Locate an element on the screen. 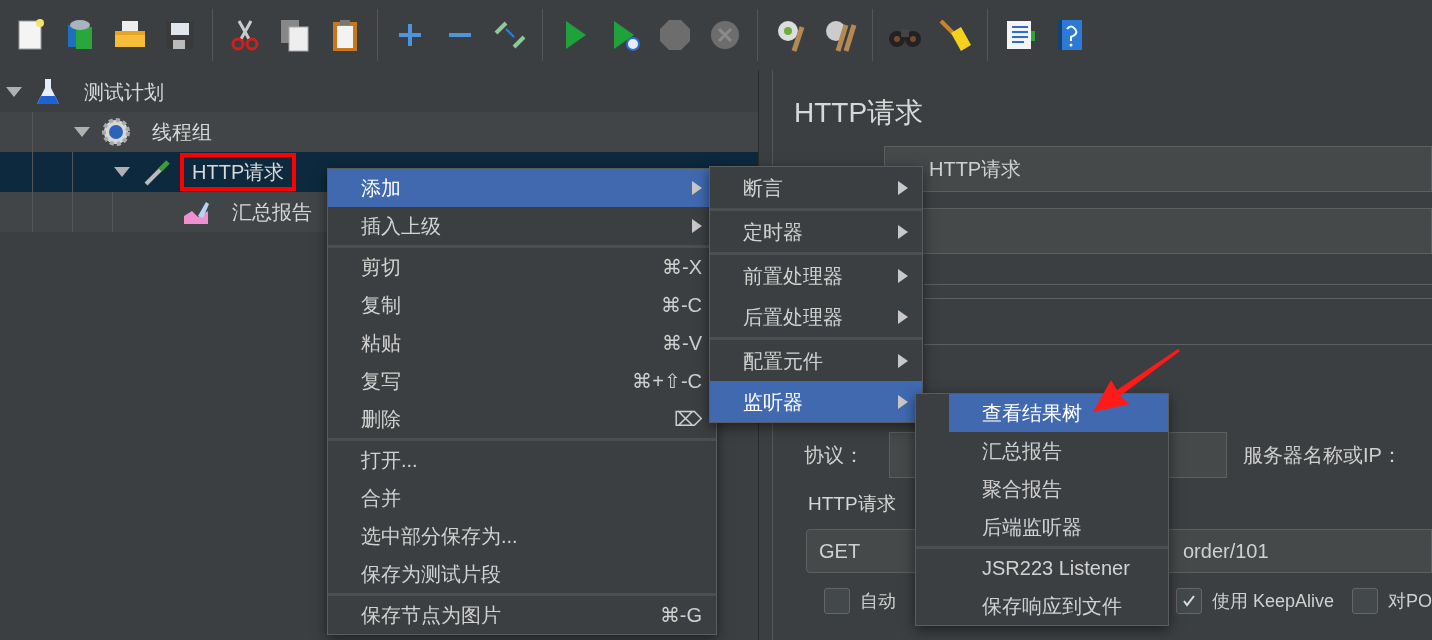  shortcut-label: ⌘+⇧-C is located at coordinates (667, 381).